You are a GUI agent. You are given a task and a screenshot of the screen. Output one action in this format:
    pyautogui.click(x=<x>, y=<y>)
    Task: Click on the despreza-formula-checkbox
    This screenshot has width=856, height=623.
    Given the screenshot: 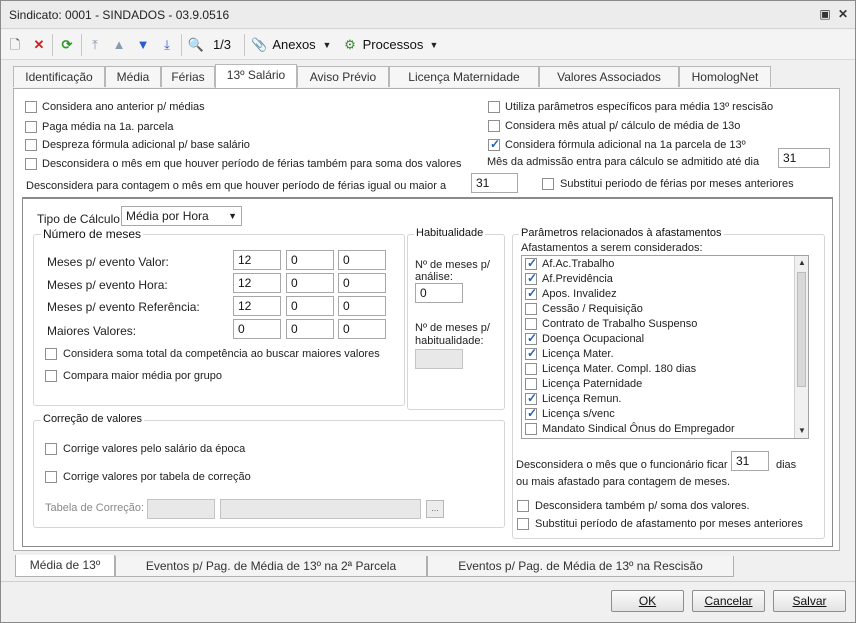 What is the action you would take?
    pyautogui.click(x=31, y=145)
    